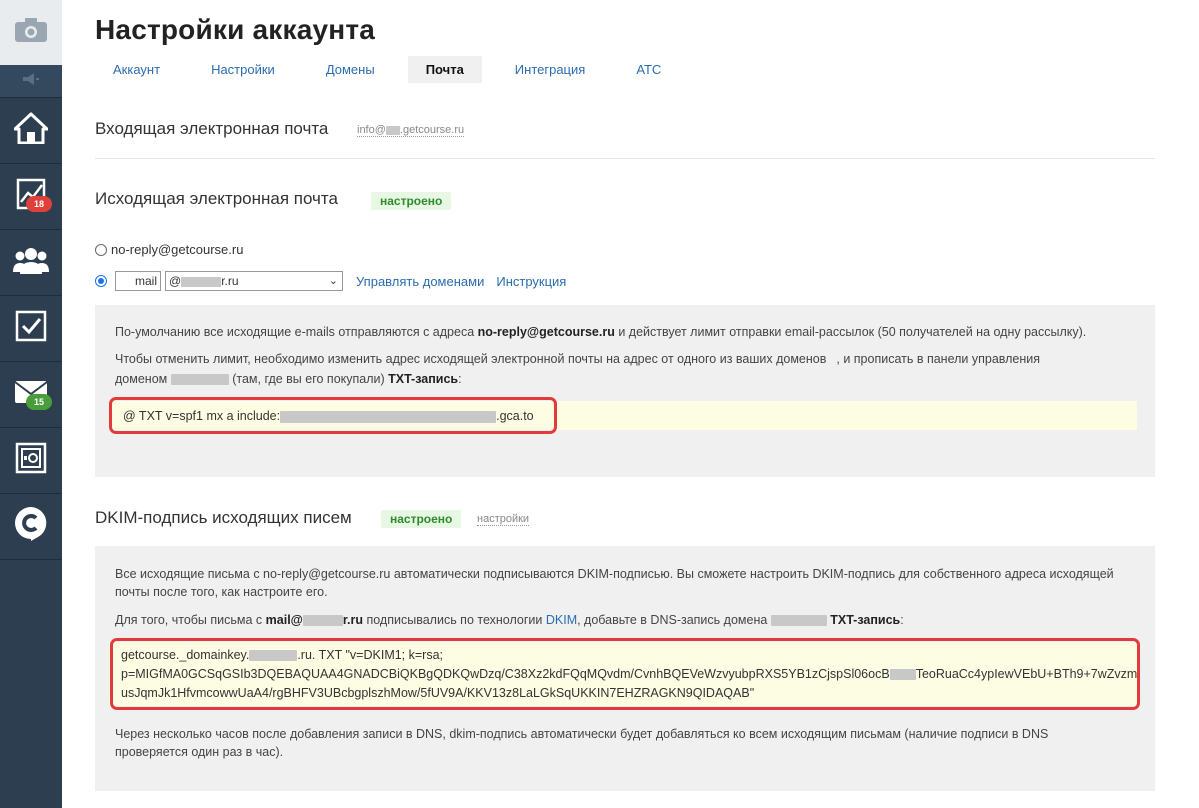 The height and width of the screenshot is (808, 1199). I want to click on sidebar-item-safe, so click(31, 461).